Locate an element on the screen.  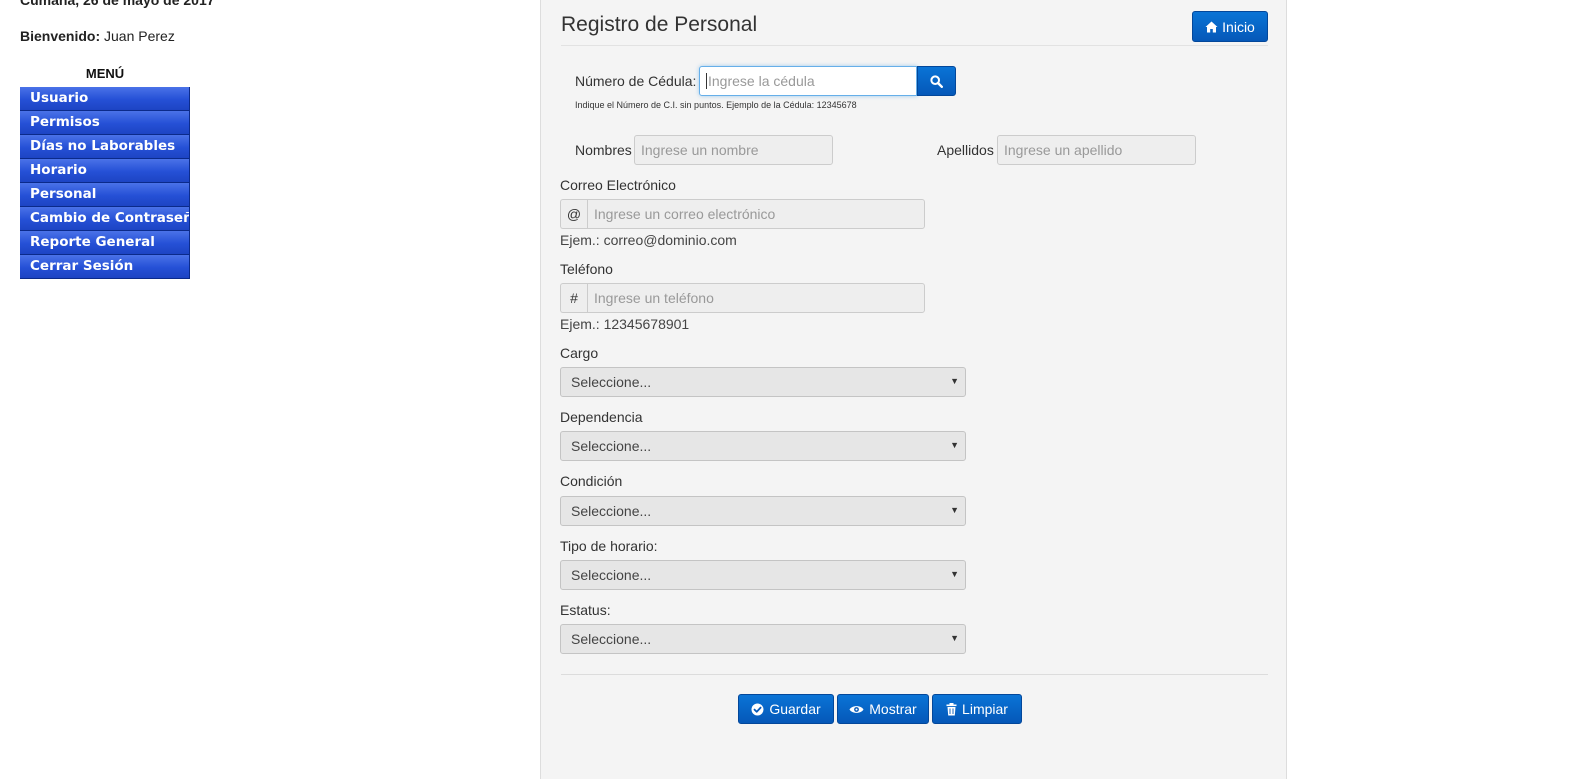
nombres-input: Ingrese un nombre is located at coordinates (733, 150).